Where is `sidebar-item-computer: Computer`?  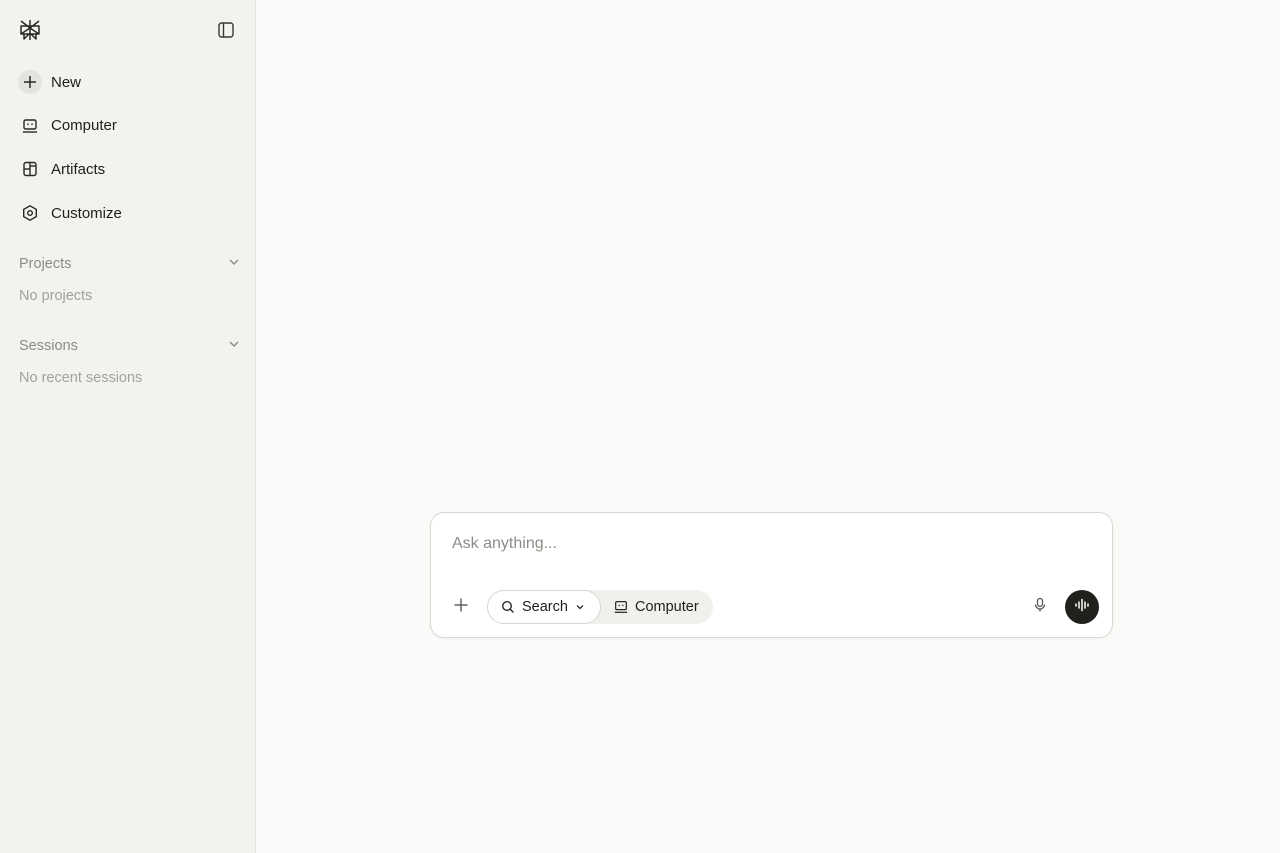
sidebar-item-computer: Computer is located at coordinates (128, 126).